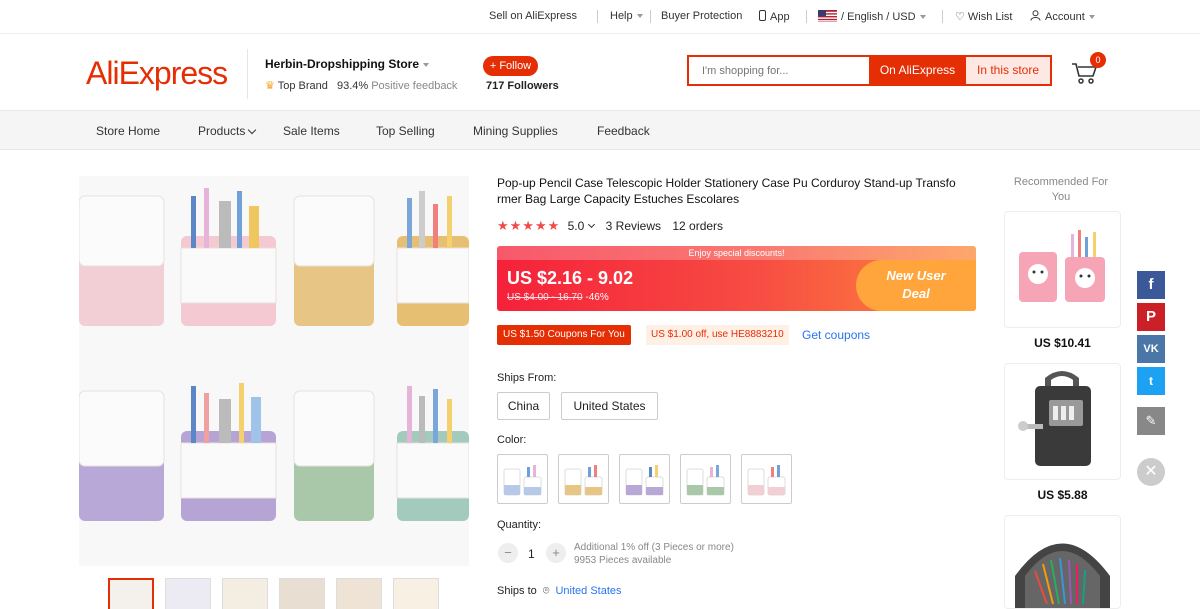 This screenshot has height=609, width=1200. What do you see at coordinates (570, 278) in the screenshot?
I see `price-range: US $2.16 - 9.02` at bounding box center [570, 278].